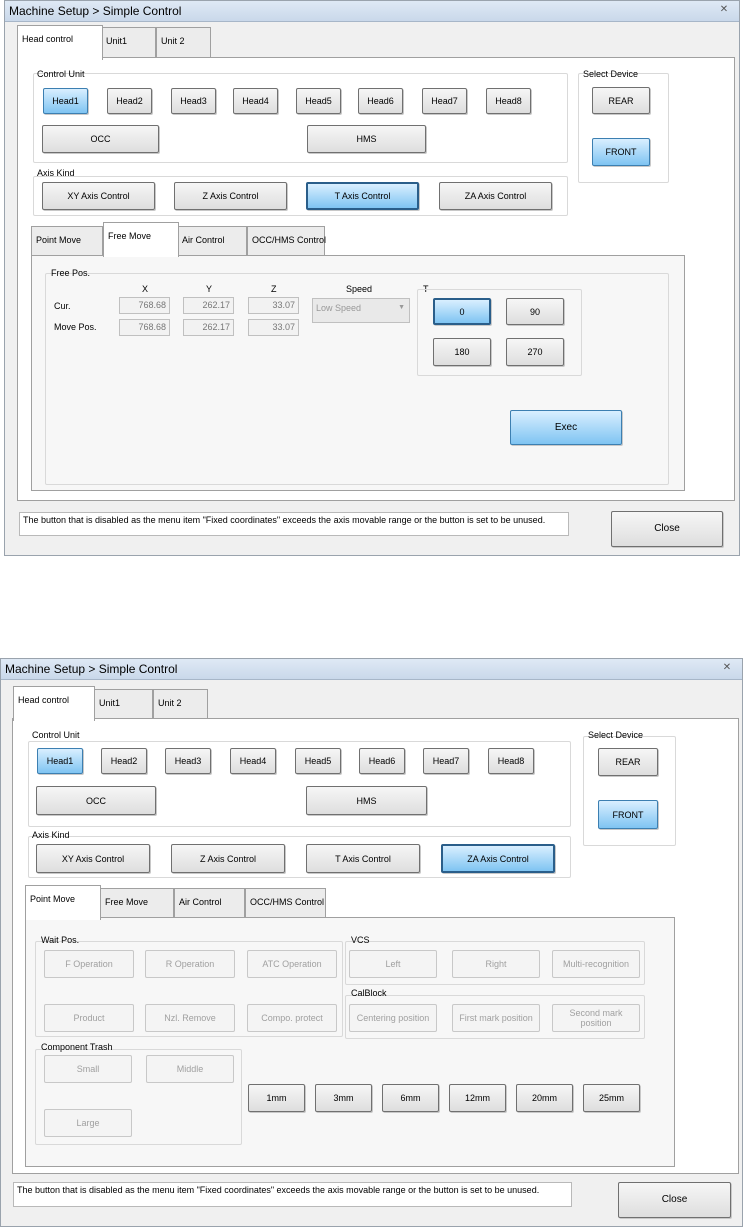 This screenshot has width=743, height=1227. What do you see at coordinates (292, 964) in the screenshot?
I see `atc-operation-button: ATC Operation` at bounding box center [292, 964].